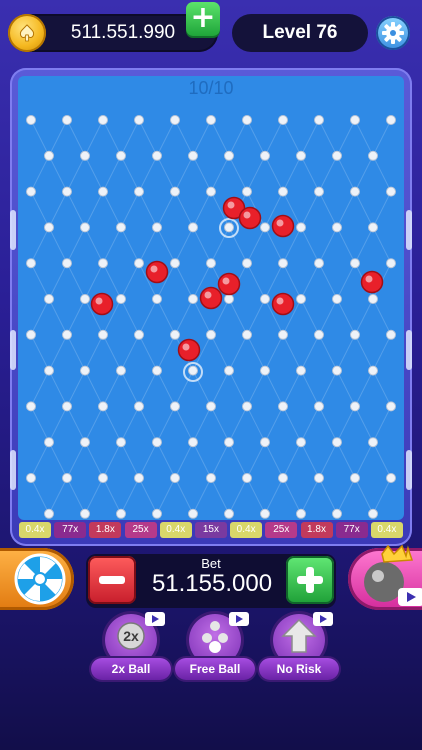  What do you see at coordinates (393, 33) in the screenshot?
I see `settings-button` at bounding box center [393, 33].